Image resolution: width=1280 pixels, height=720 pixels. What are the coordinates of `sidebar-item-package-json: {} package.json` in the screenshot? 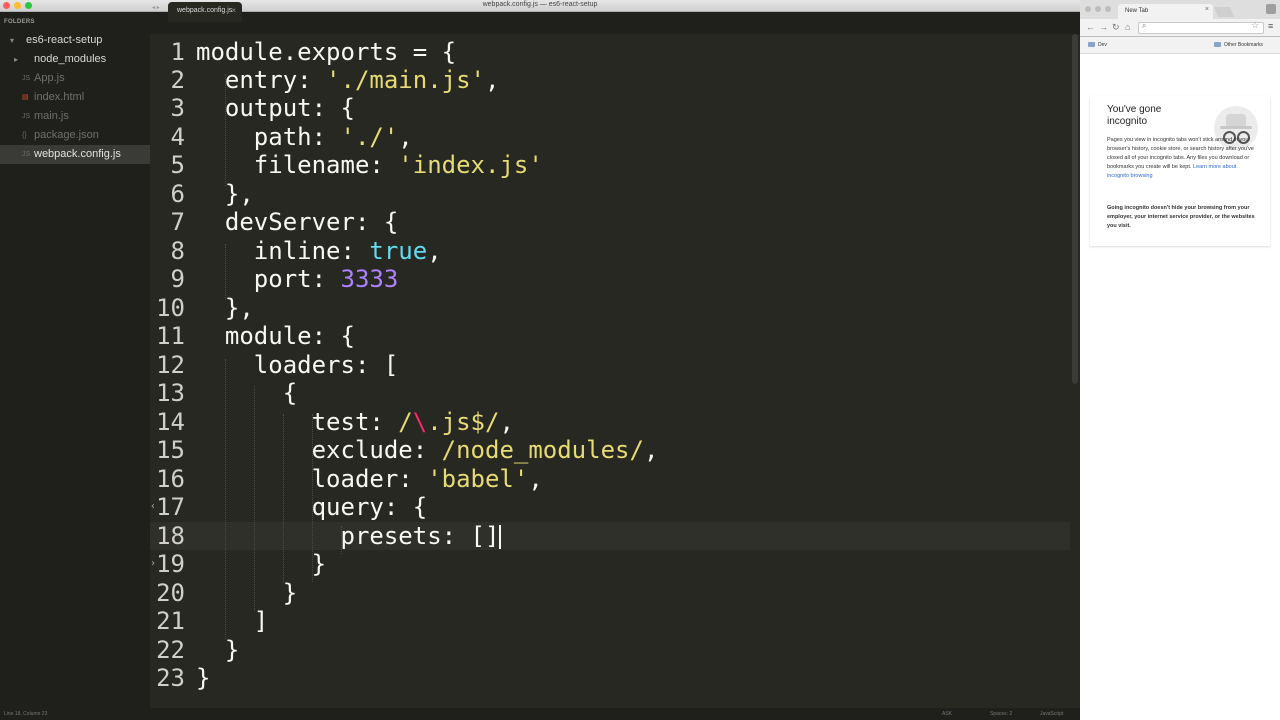 It's located at (75, 135).